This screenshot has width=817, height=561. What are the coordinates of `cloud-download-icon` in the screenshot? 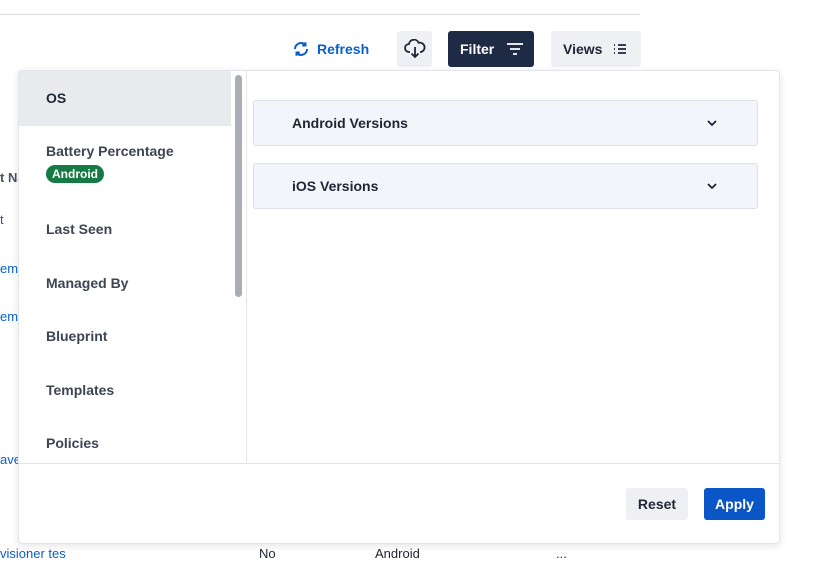 It's located at (414, 49).